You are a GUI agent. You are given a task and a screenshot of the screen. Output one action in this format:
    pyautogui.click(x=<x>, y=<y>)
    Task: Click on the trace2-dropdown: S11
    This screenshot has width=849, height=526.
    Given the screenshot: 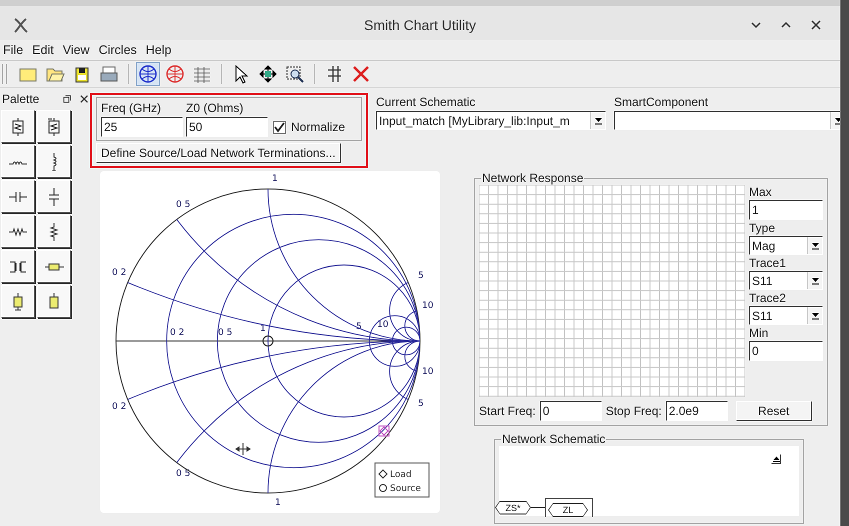 What is the action you would take?
    pyautogui.click(x=786, y=315)
    